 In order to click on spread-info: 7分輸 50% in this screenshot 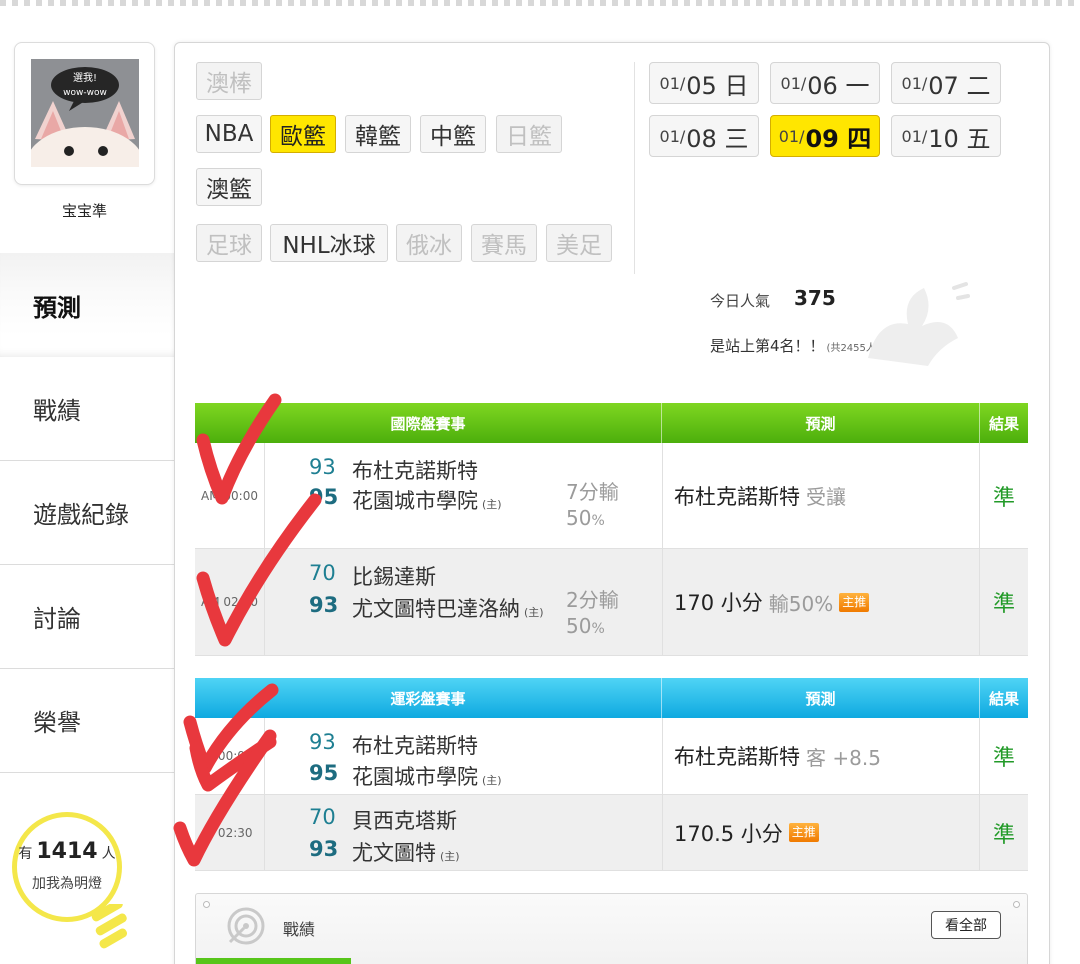, I will do `click(592, 506)`.